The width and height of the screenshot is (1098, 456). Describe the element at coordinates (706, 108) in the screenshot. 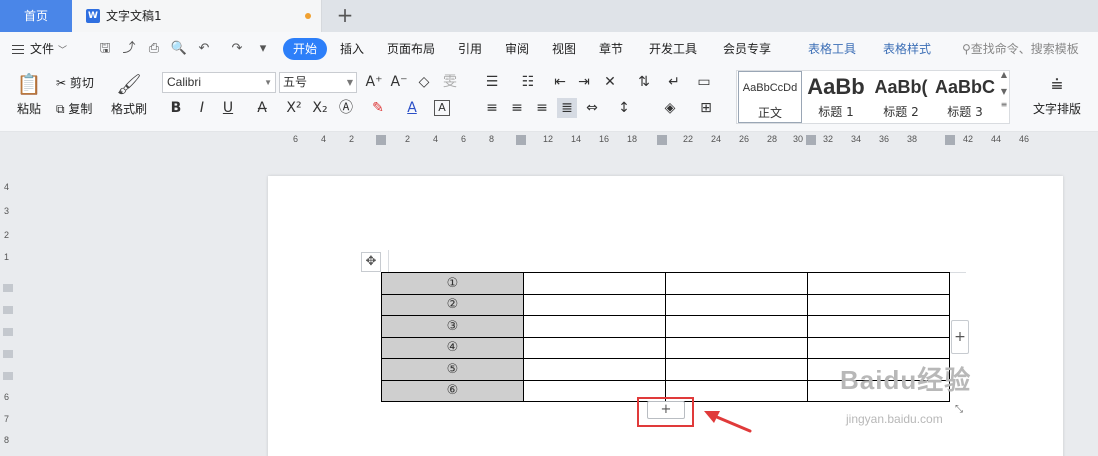

I see `borders-icon: ⊞` at that location.